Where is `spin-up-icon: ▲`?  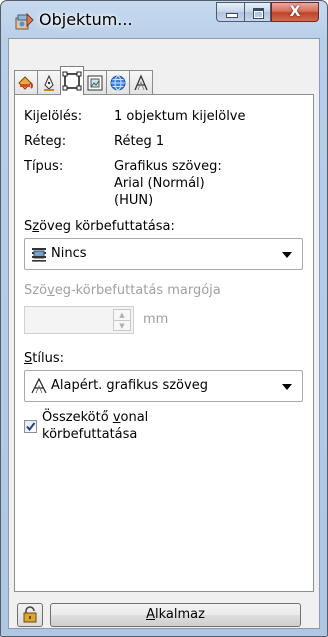
spin-up-icon: ▲ is located at coordinates (122, 315).